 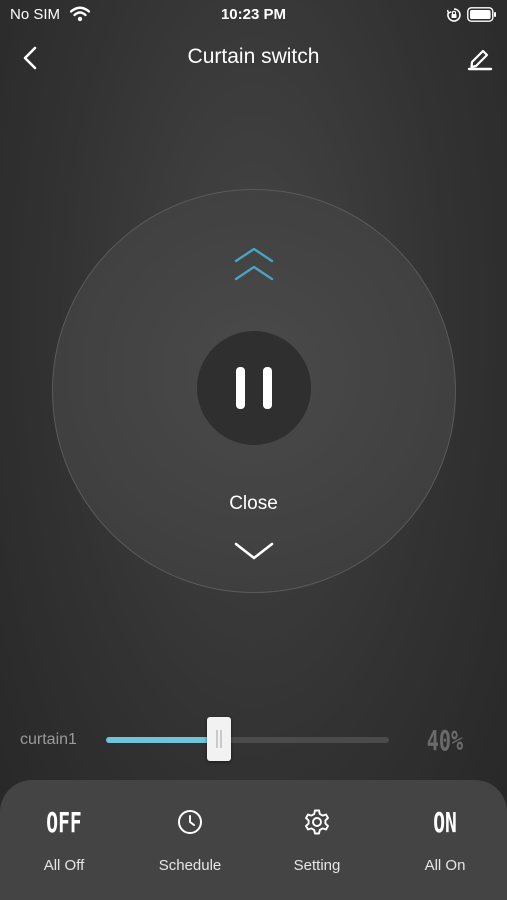 What do you see at coordinates (453, 15) in the screenshot?
I see `orientation-lock-icon` at bounding box center [453, 15].